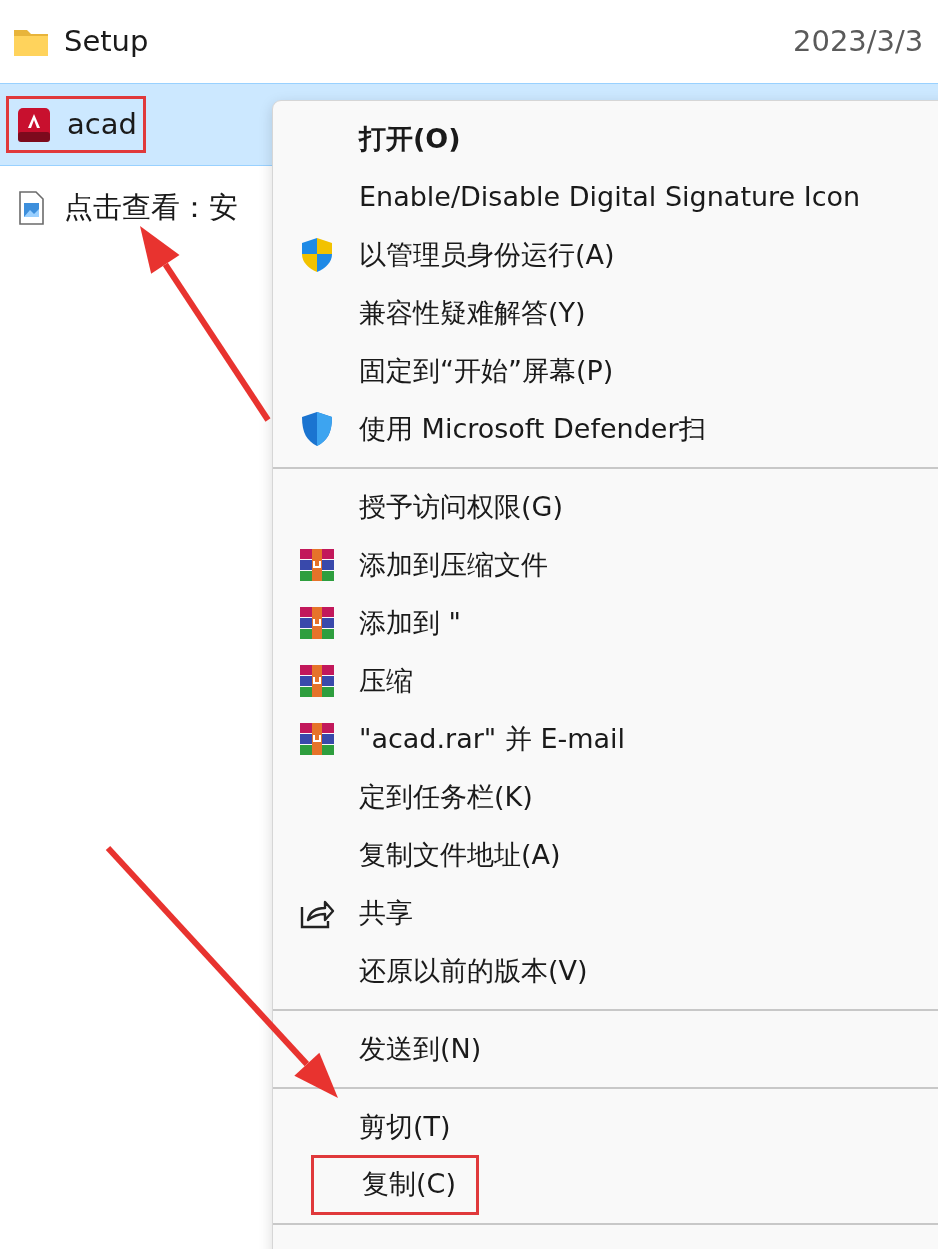 The width and height of the screenshot is (938, 1249). What do you see at coordinates (420, 1049) in the screenshot?
I see `menu-item: 发送到(N)` at bounding box center [420, 1049].